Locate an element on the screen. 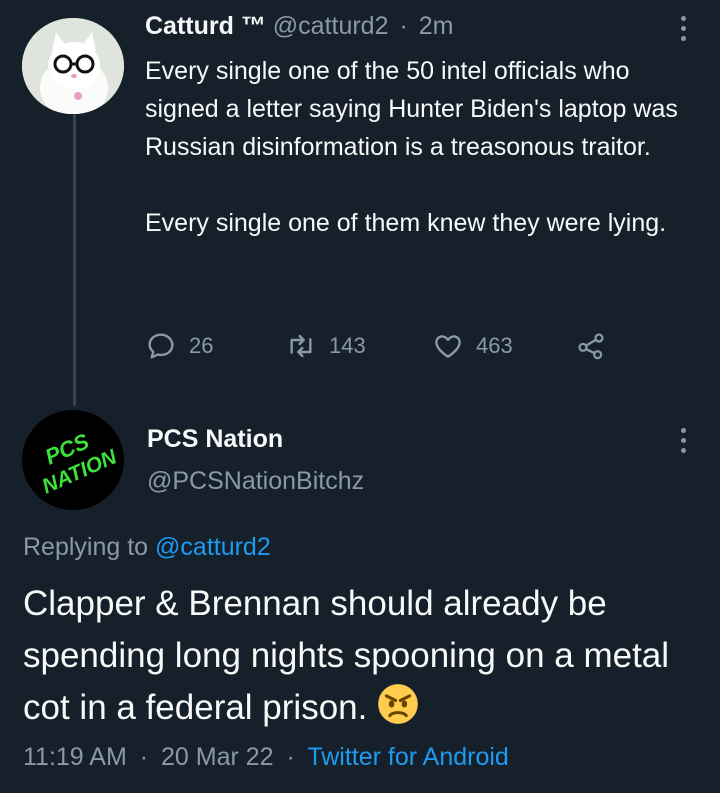 The height and width of the screenshot is (793, 720). tweet1-display-name: Catturd ™ is located at coordinates (205, 26).